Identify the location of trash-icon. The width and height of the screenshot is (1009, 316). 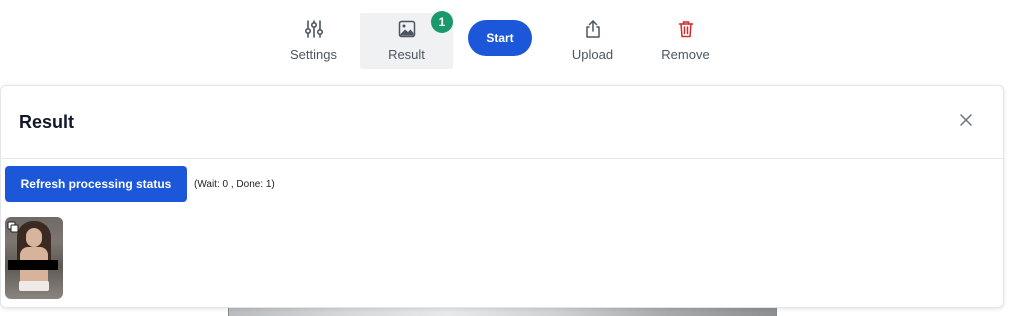
(686, 29).